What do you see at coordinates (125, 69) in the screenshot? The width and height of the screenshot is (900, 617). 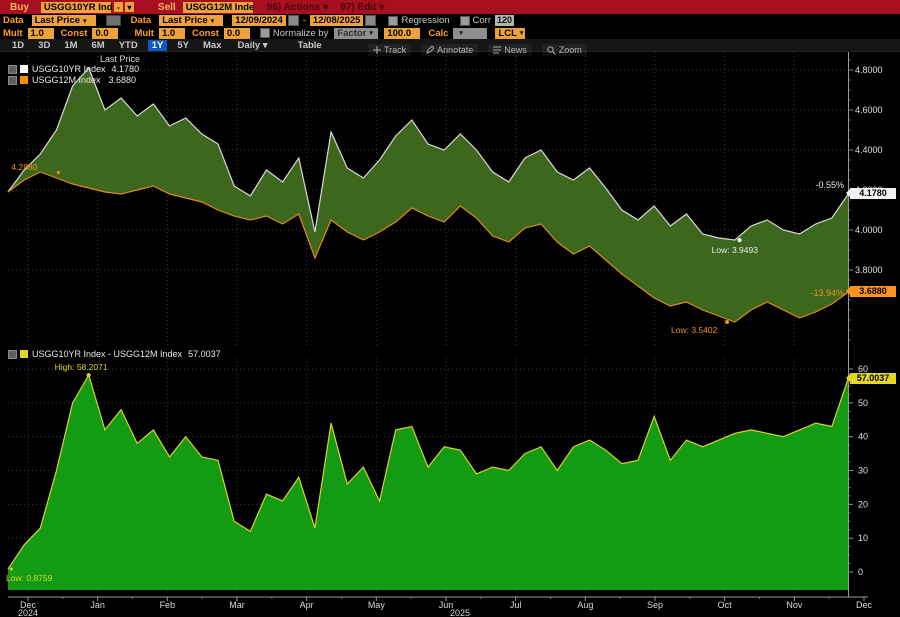 I see `usgg10yr-last-value: 4.1780` at bounding box center [125, 69].